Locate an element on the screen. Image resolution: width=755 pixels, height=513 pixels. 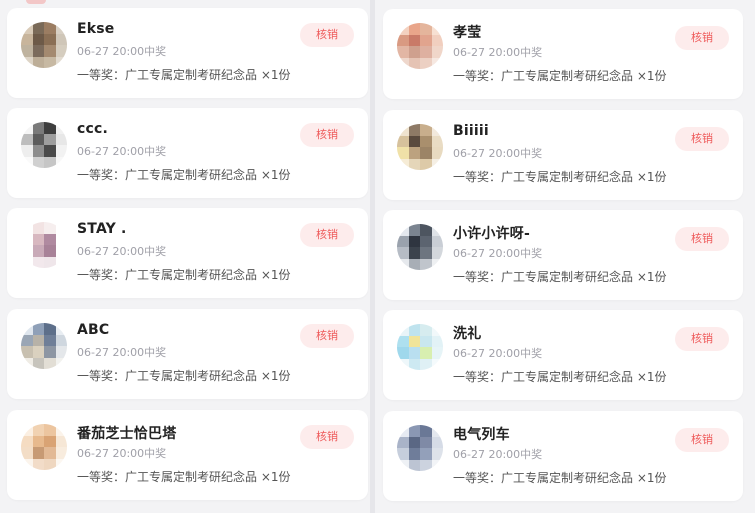
winner-card: Ekse 06-27 20:00中奖一等奖：广工专属定制考研纪念品 ×1份 核销 is located at coordinates (187, 53).